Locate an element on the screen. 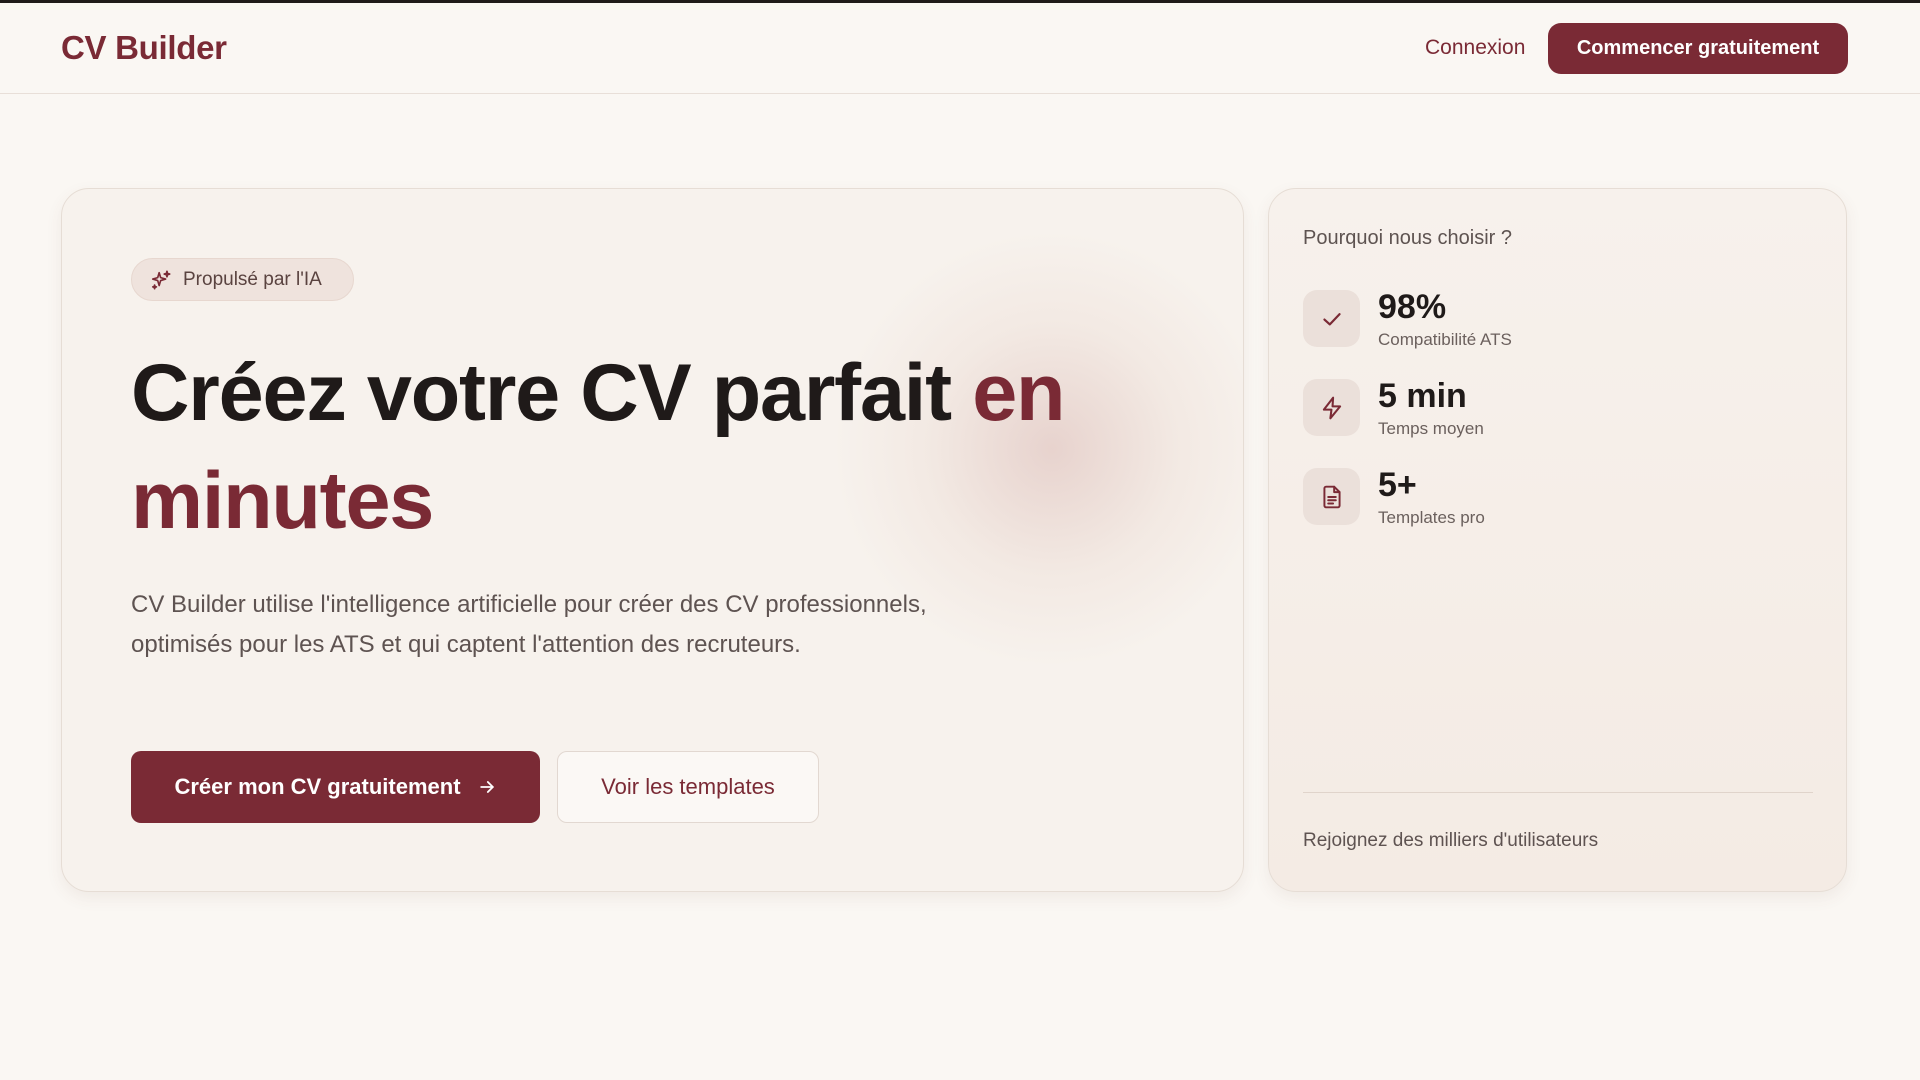 The width and height of the screenshot is (1920, 1080). stat-time: 5 min Temps moyen is located at coordinates (1553, 408).